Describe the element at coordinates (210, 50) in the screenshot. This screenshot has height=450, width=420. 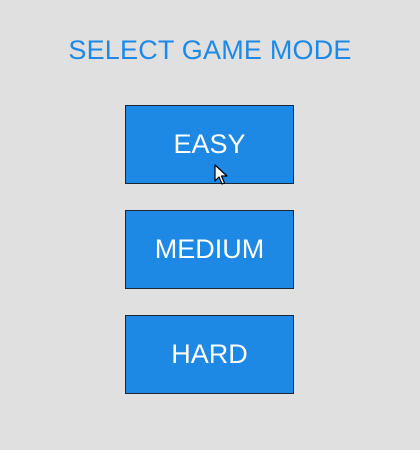
I see `page-title: SELECT GAME MODE` at that location.